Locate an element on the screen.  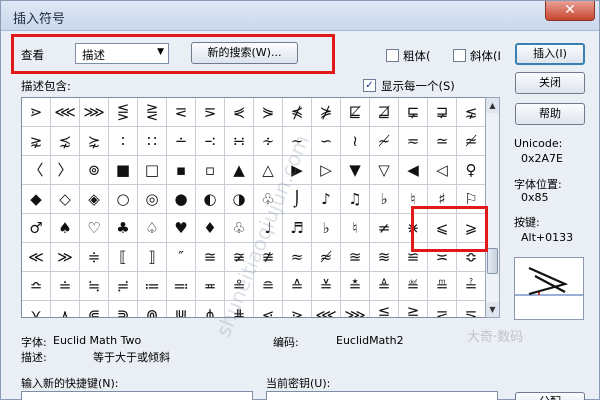
symbol-cell: ∻ is located at coordinates (268, 141).